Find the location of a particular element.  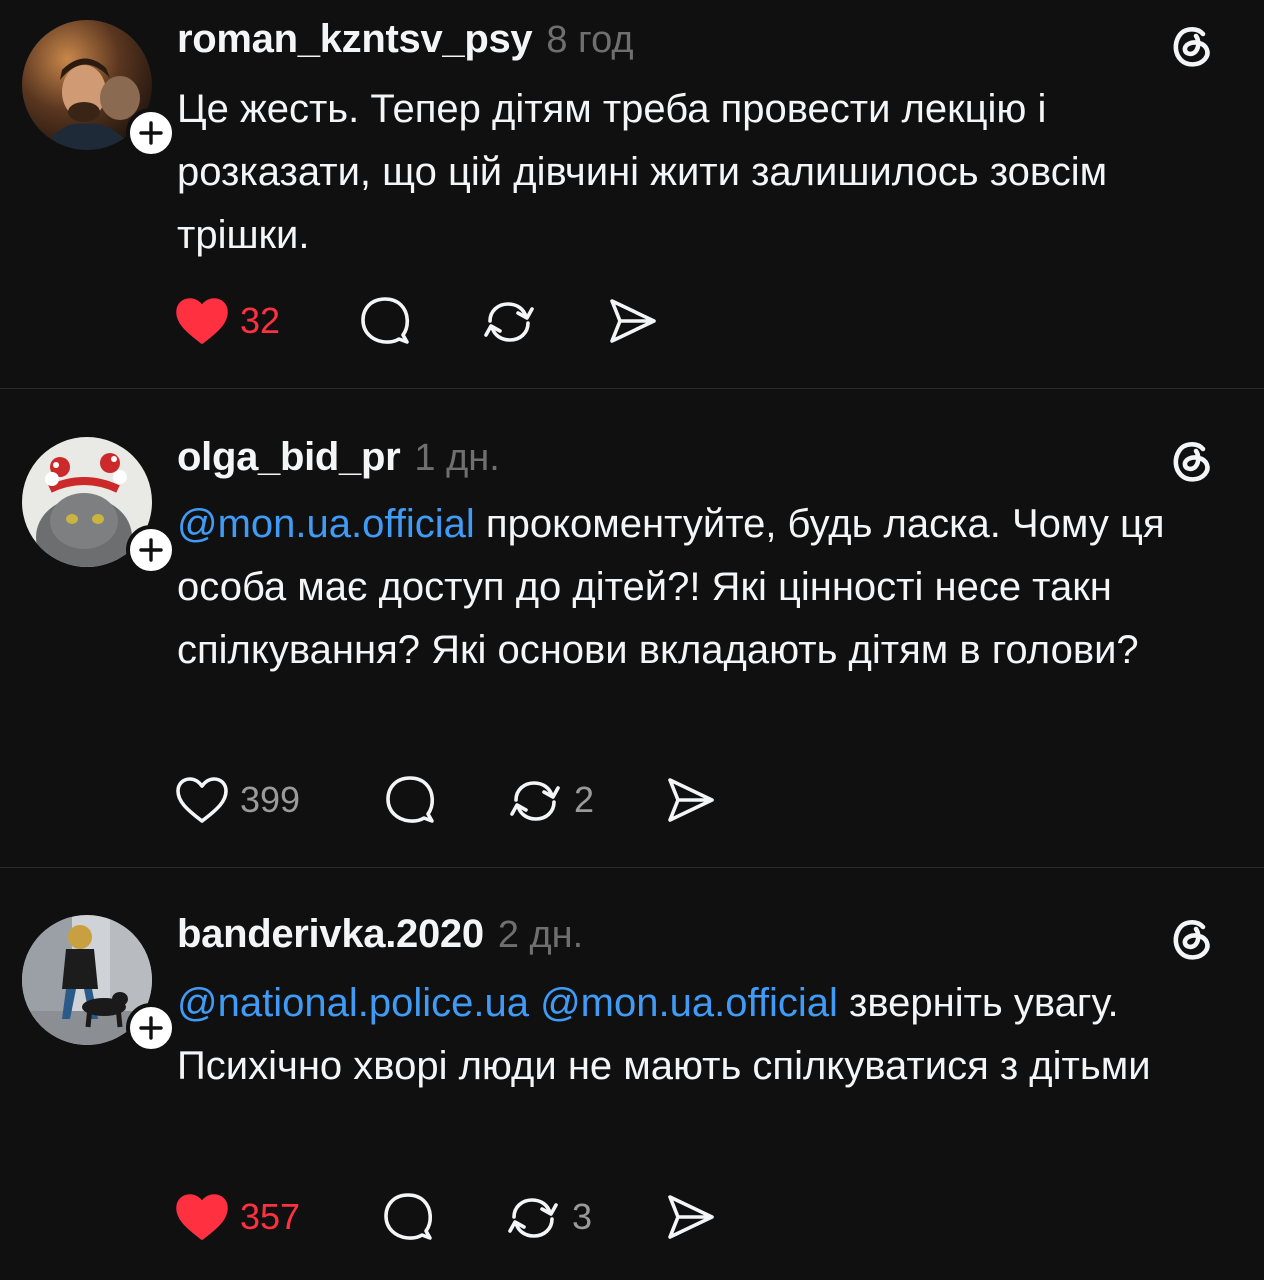

like-count: 357 is located at coordinates (270, 1216).